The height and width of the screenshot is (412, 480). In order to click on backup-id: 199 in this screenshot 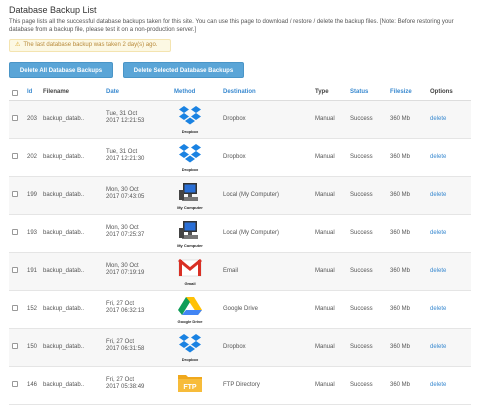, I will do `click(32, 195)`.